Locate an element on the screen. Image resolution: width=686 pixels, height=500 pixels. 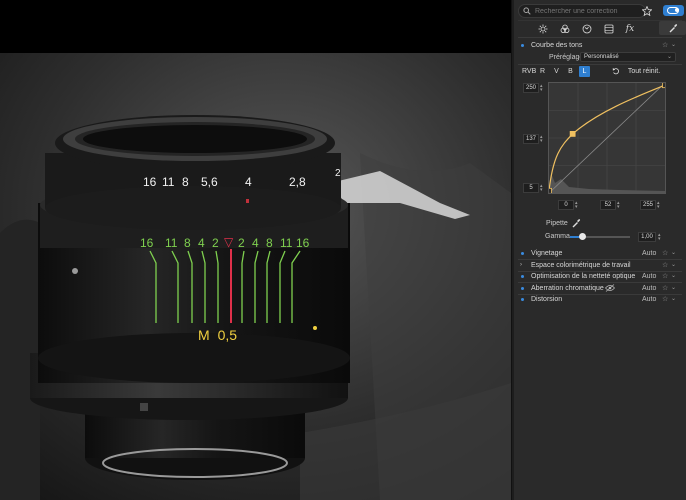
correction-row: Aberration chromatique Auto ☆ ⌄ is located at coordinates (600, 288).